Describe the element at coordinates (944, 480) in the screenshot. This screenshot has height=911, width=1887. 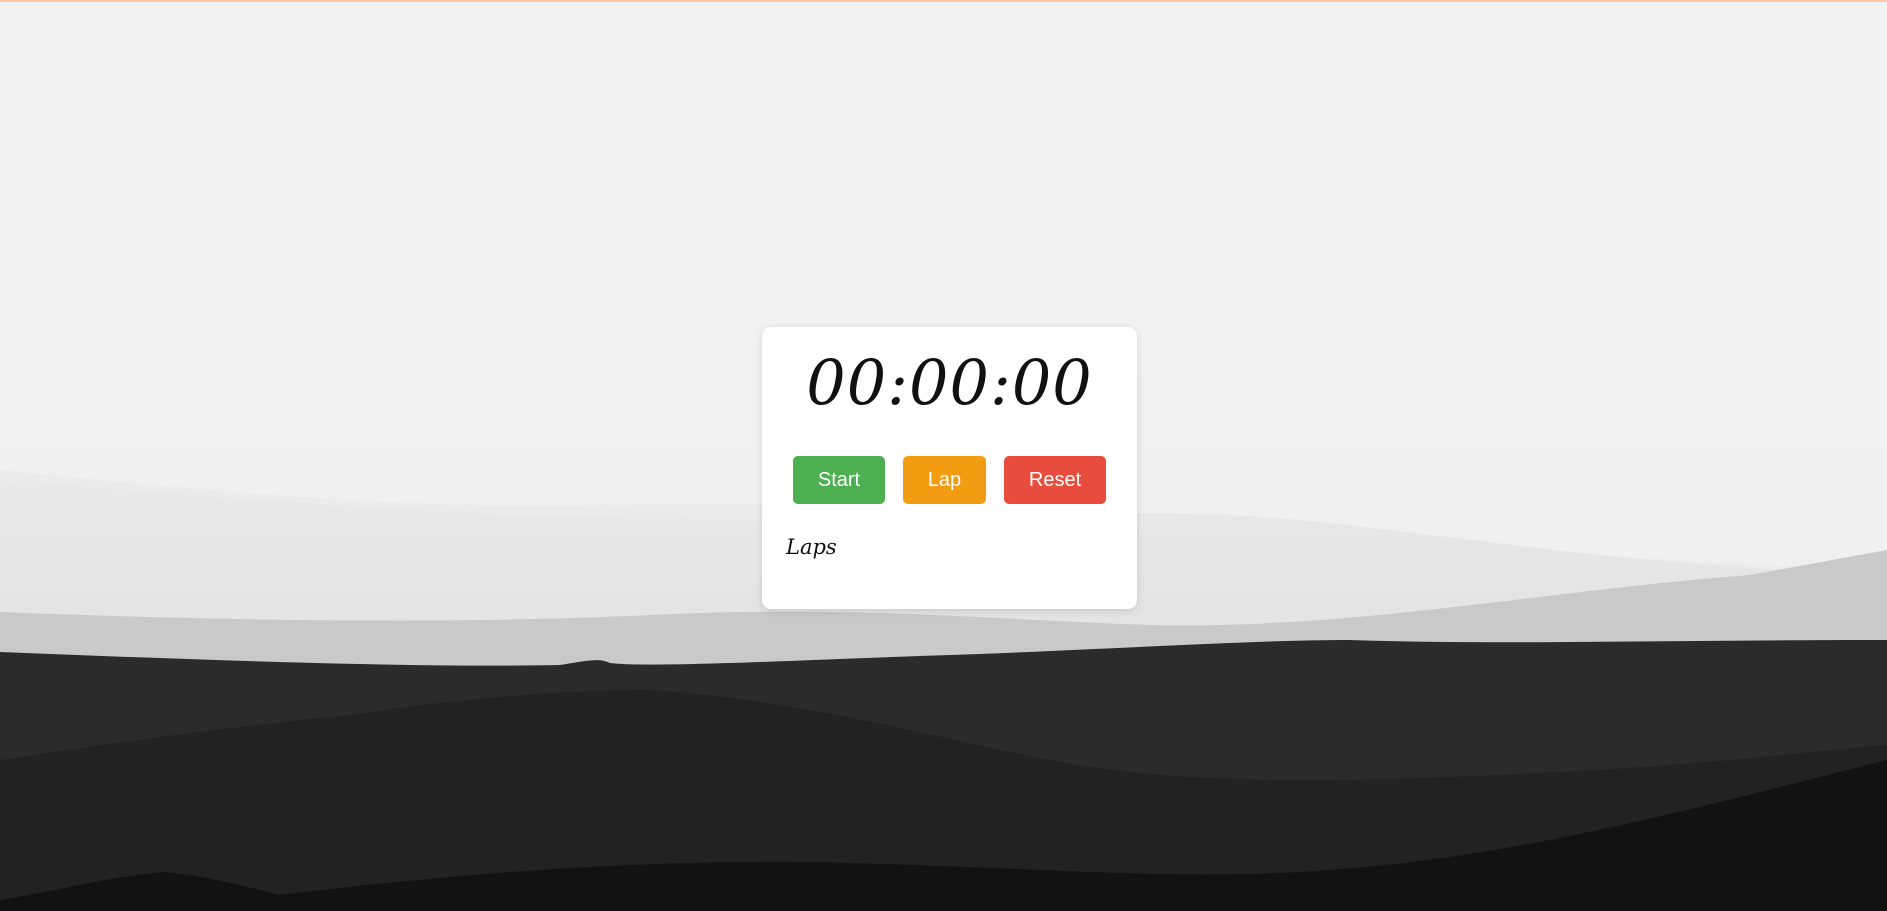
I see `lap-button: Lap` at that location.